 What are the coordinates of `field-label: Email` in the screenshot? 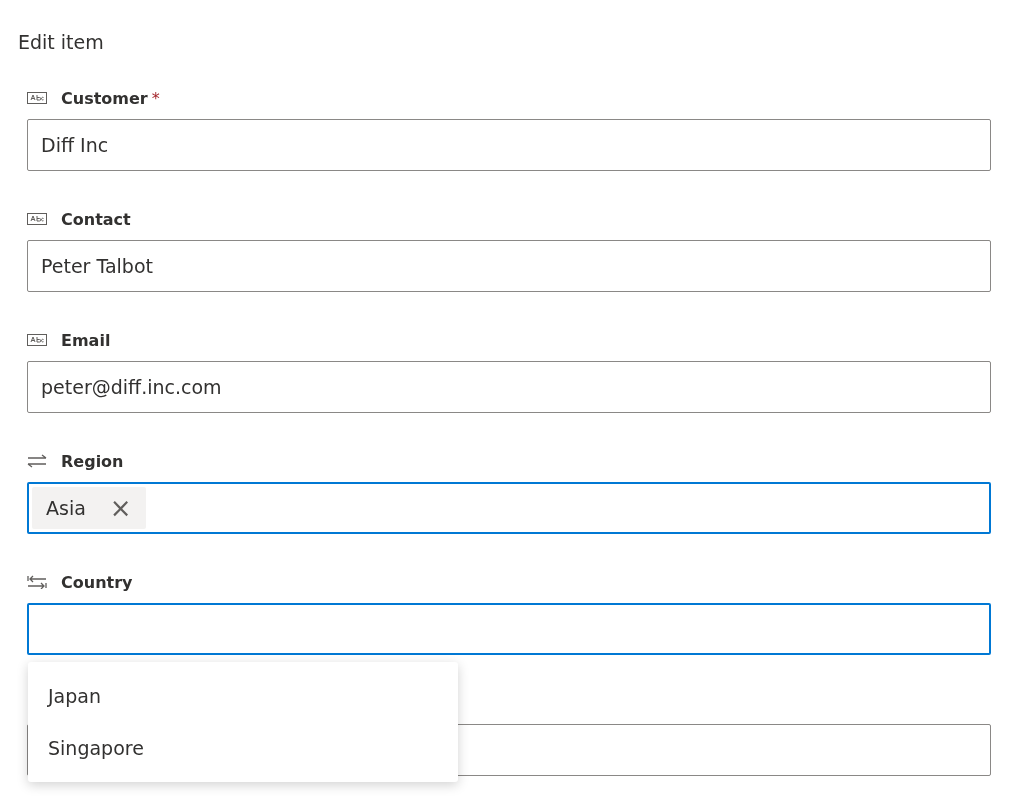 It's located at (86, 340).